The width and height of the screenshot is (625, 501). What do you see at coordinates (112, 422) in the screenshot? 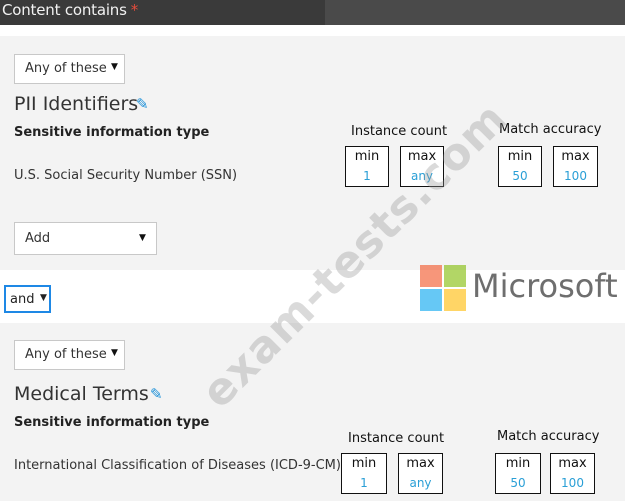
I see `group2-column-header: Sensitive information type` at bounding box center [112, 422].